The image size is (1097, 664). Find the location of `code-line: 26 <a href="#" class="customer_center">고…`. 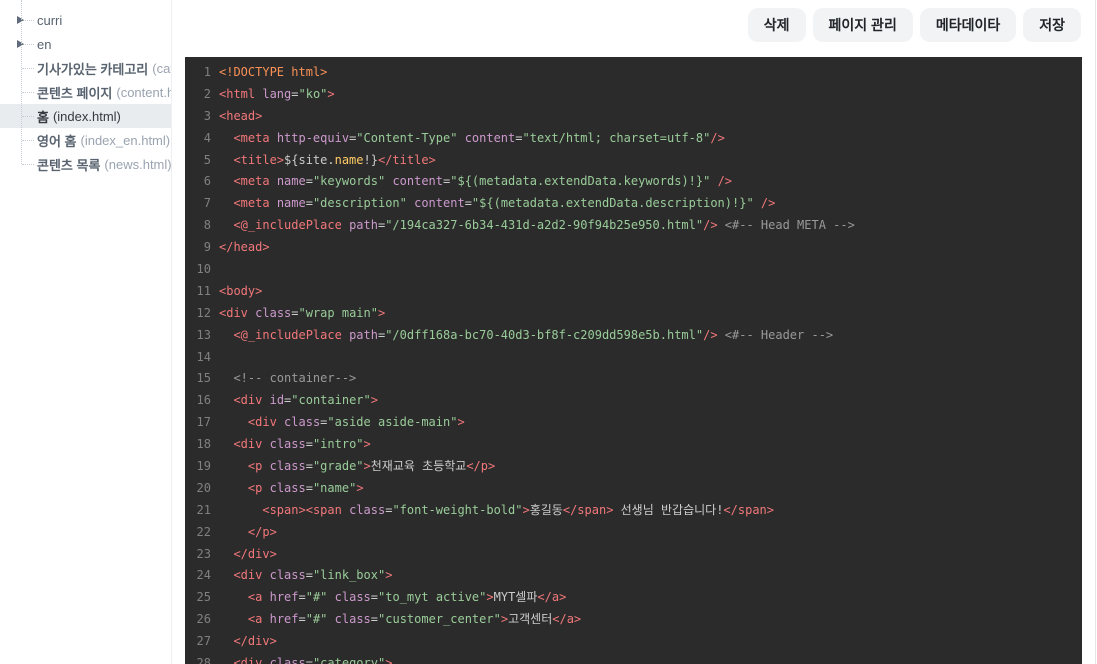

code-line: 26 <a href="#" class="customer_center">고… is located at coordinates (633, 620).